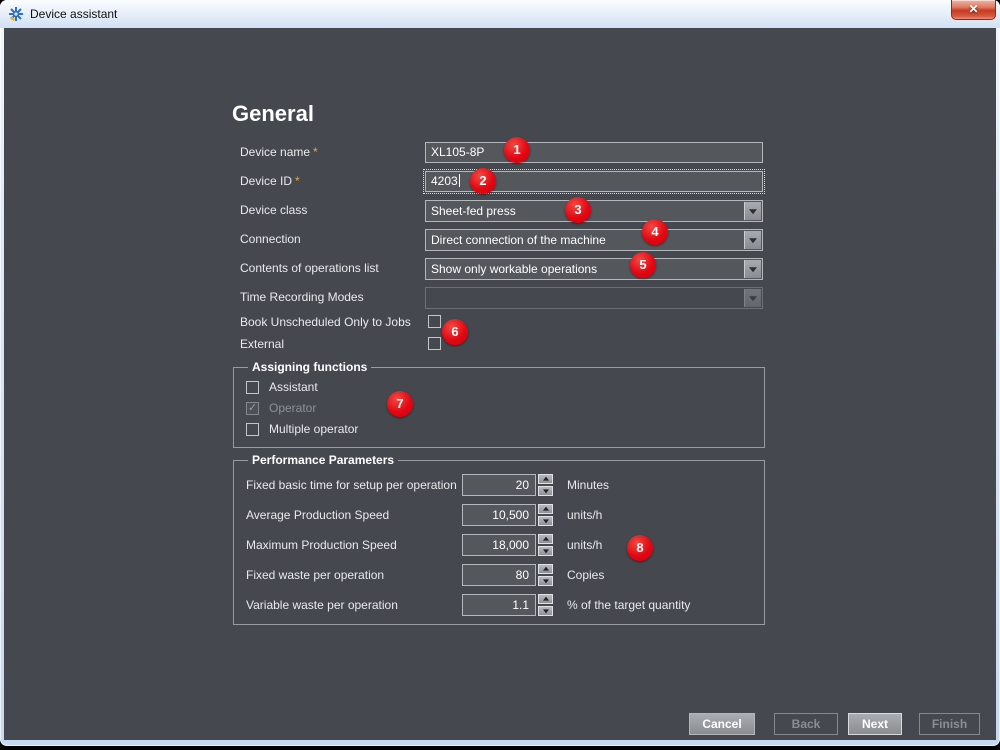 This screenshot has width=1000, height=750. What do you see at coordinates (594, 152) in the screenshot?
I see `device-name-input: XL105-8P` at bounding box center [594, 152].